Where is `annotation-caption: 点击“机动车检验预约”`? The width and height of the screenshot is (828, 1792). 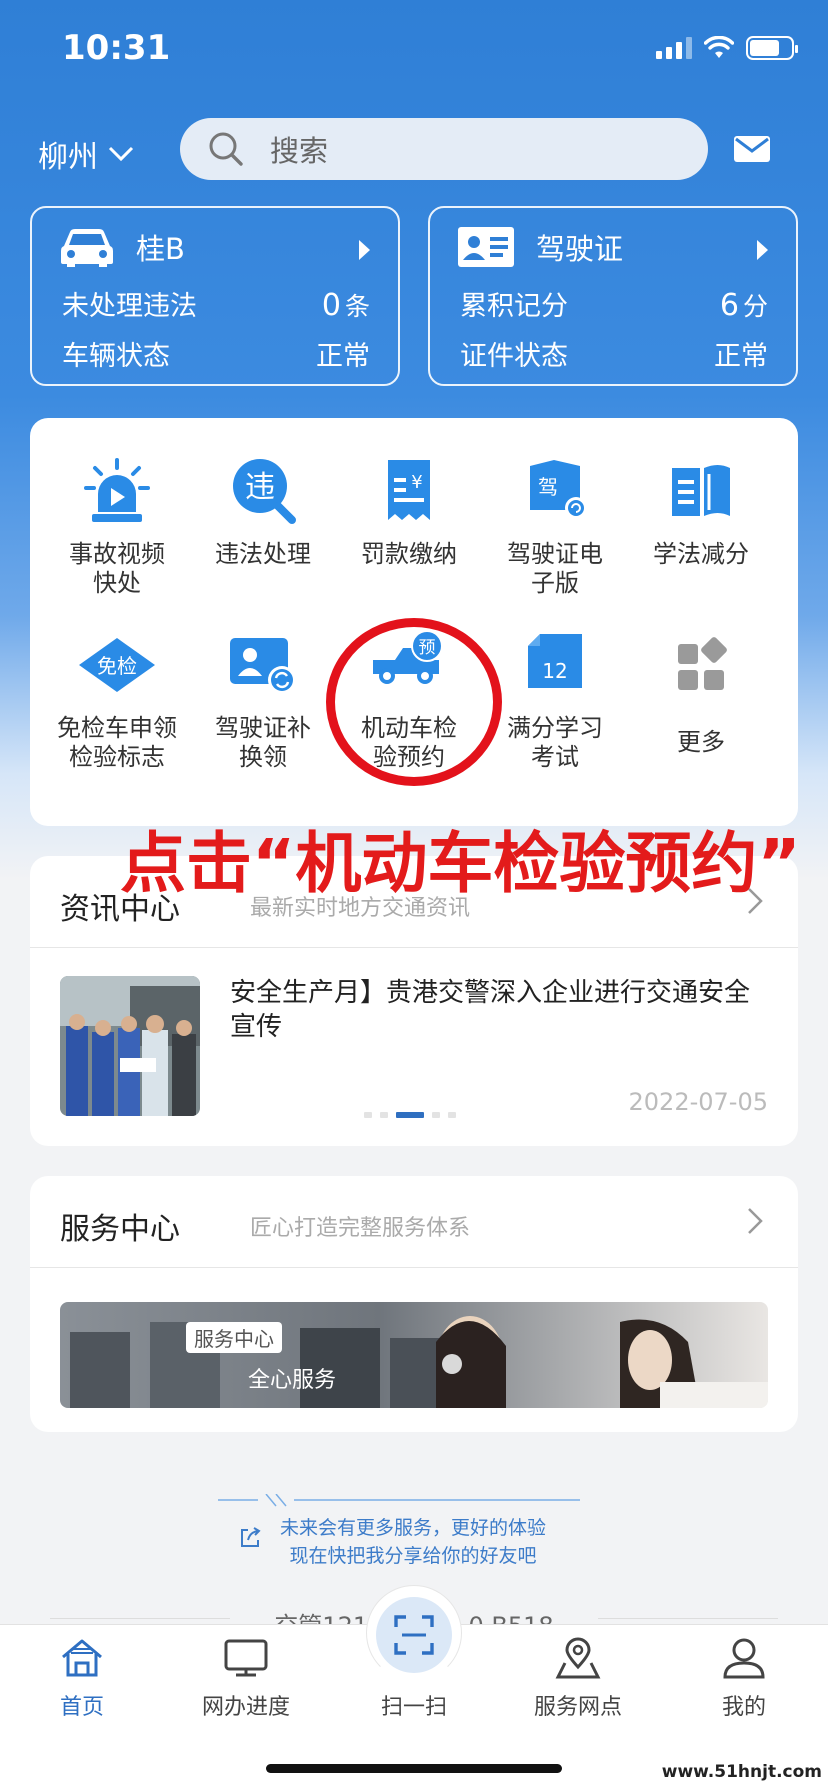 annotation-caption: 点击“机动车检验预约” is located at coordinates (460, 863).